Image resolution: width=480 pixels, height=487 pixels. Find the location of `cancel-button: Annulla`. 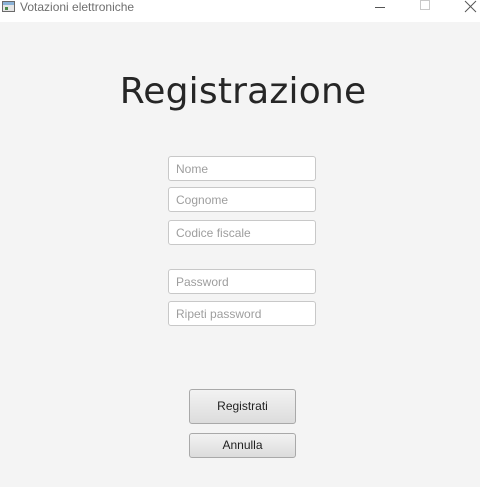

cancel-button: Annulla is located at coordinates (242, 445).